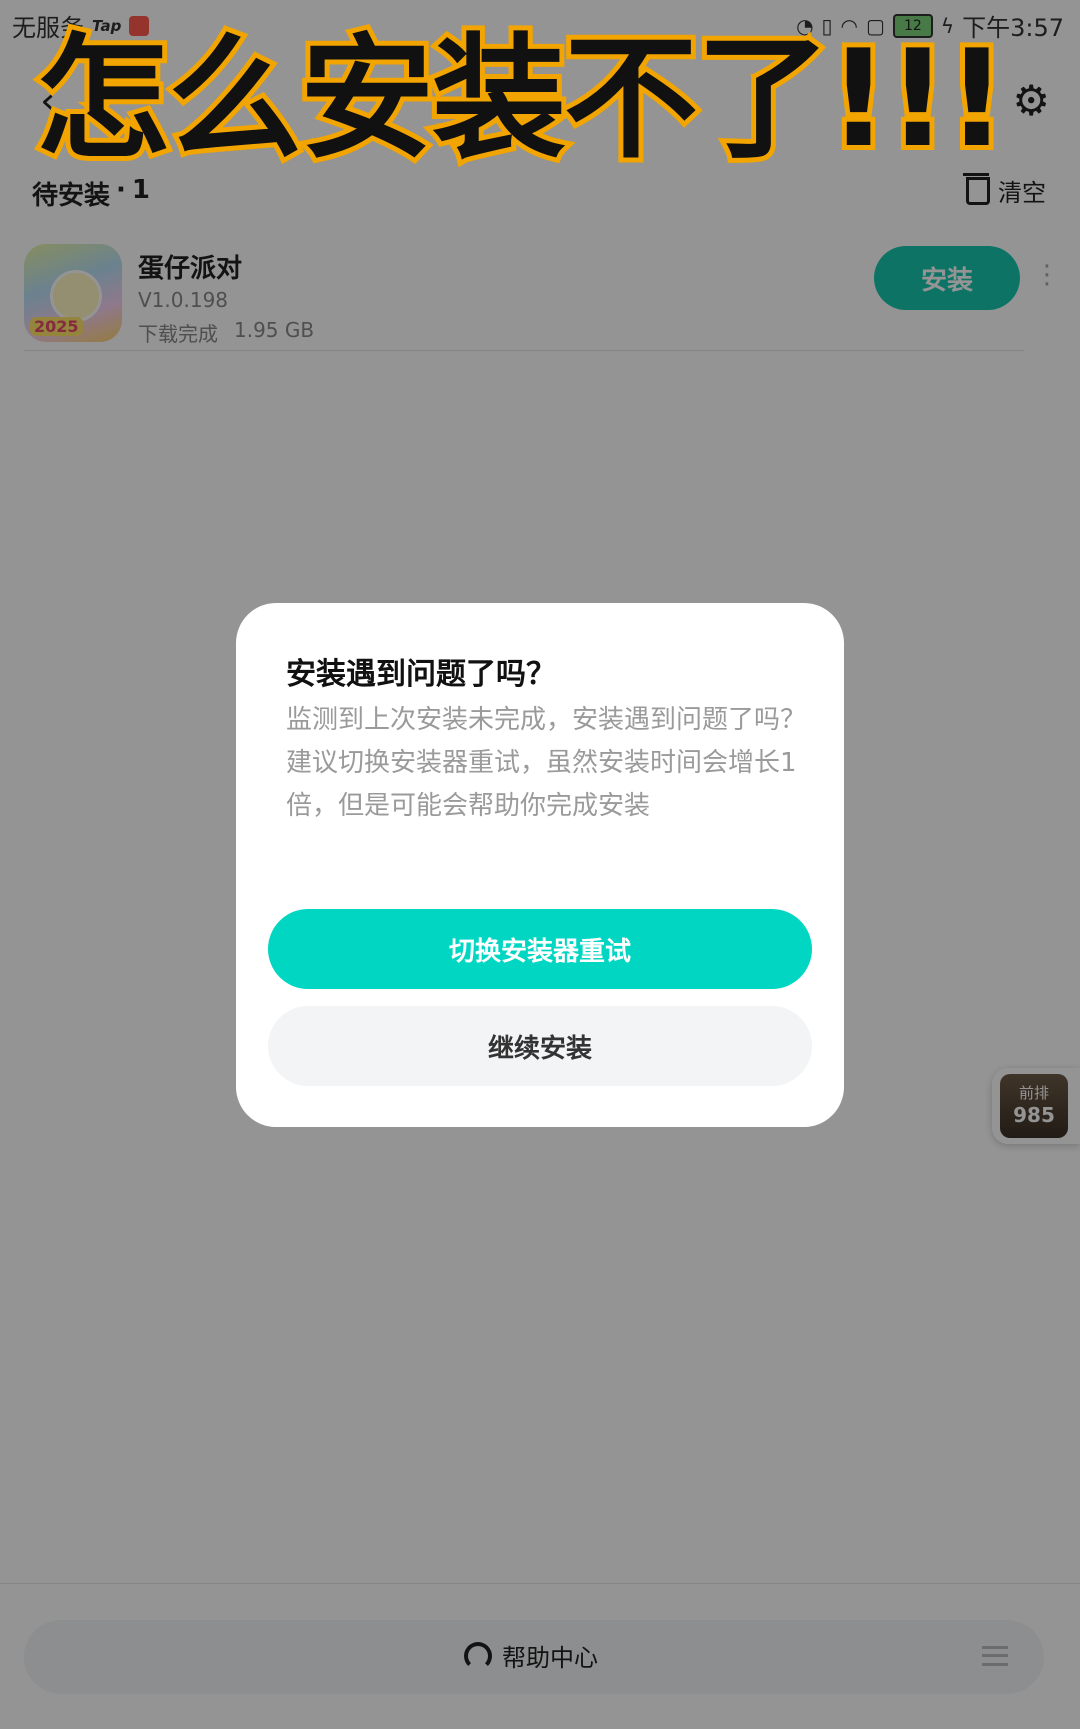  Describe the element at coordinates (546, 720) in the screenshot. I see `dialog-message-1: 监测到上次安装未完成，安装遇到问题了吗？` at that location.